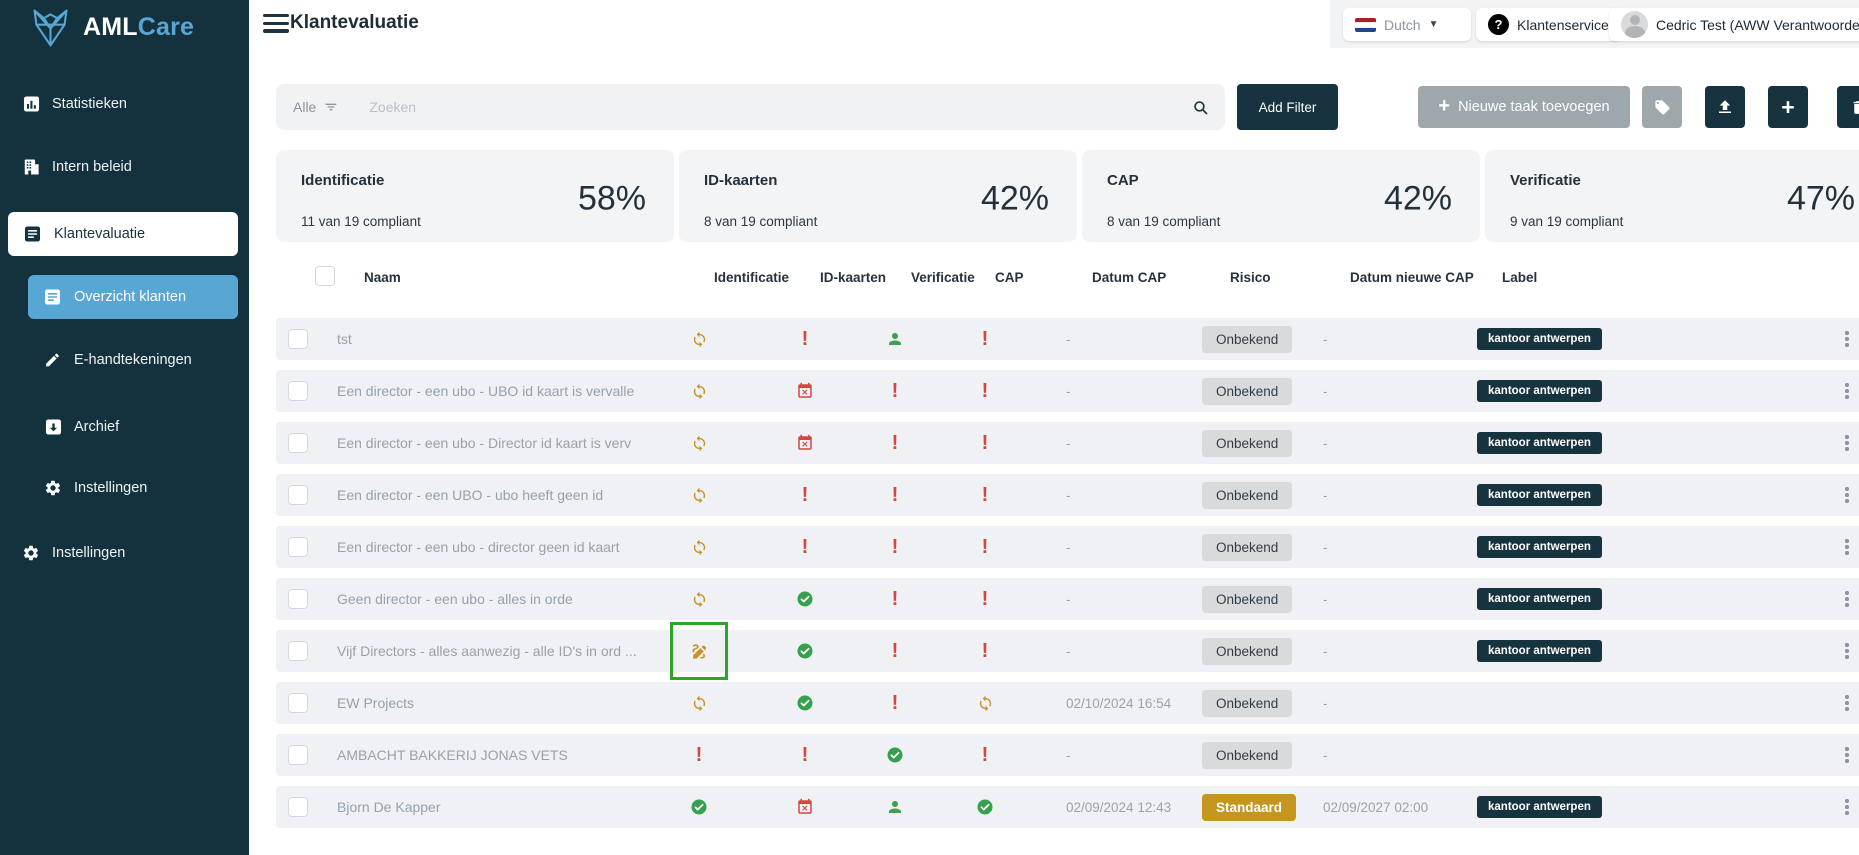  Describe the element at coordinates (1548, 24) in the screenshot. I see `support-button: ? Klantenservice` at that location.